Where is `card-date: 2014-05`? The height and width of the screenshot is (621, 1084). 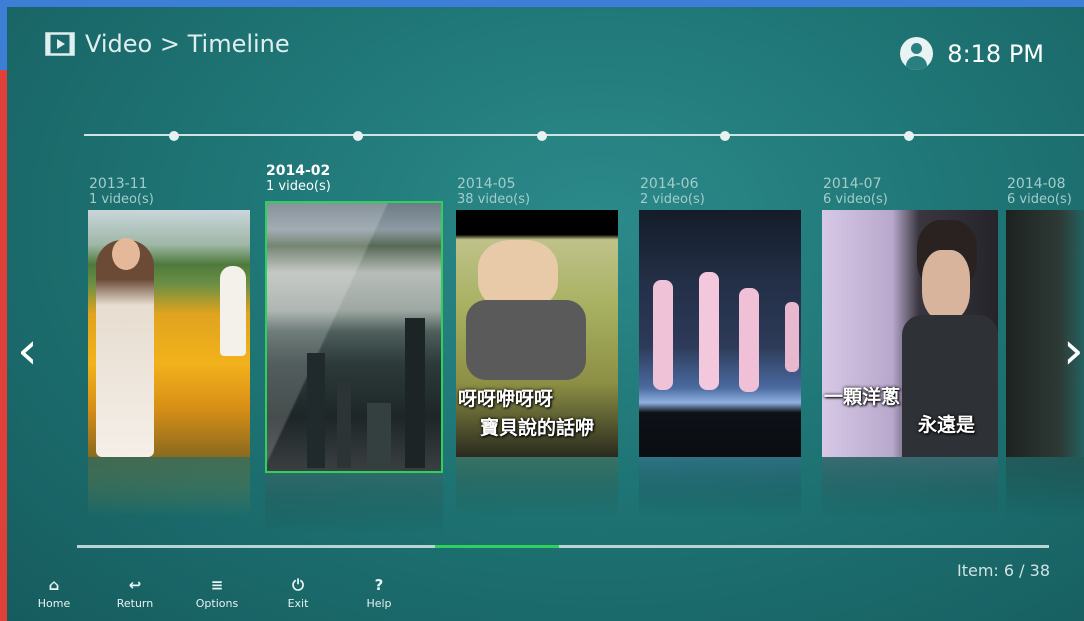 card-date: 2014-05 is located at coordinates (486, 184).